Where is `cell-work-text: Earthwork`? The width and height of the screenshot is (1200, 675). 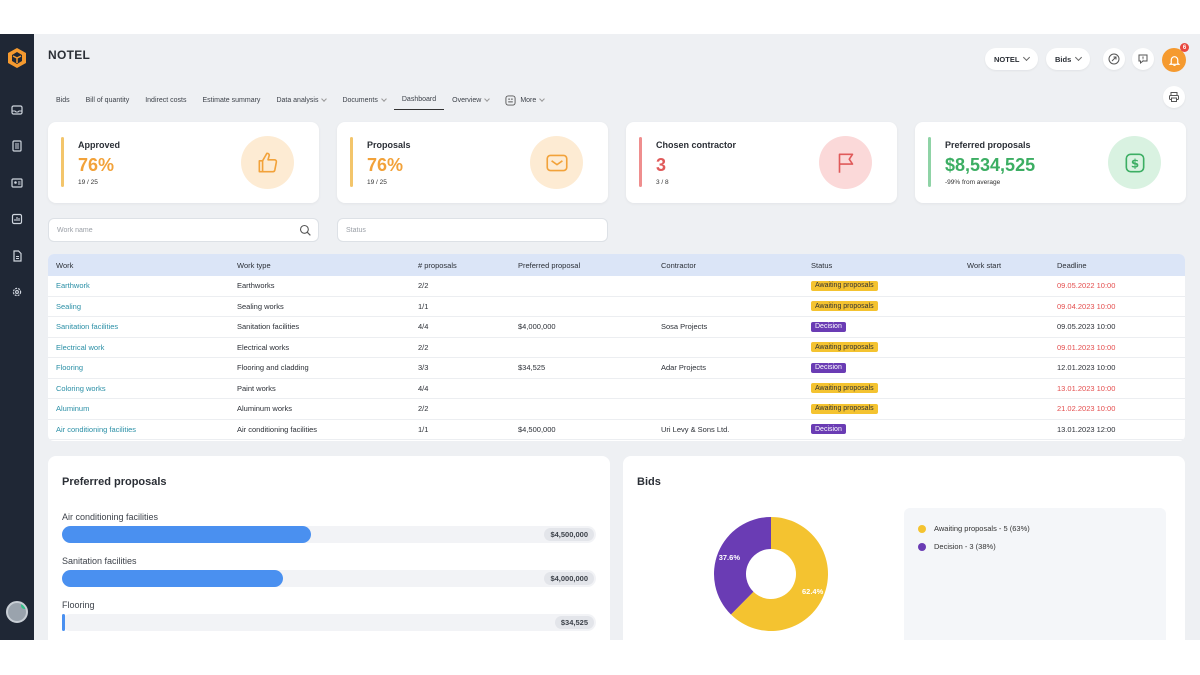 cell-work-text: Earthwork is located at coordinates (73, 285).